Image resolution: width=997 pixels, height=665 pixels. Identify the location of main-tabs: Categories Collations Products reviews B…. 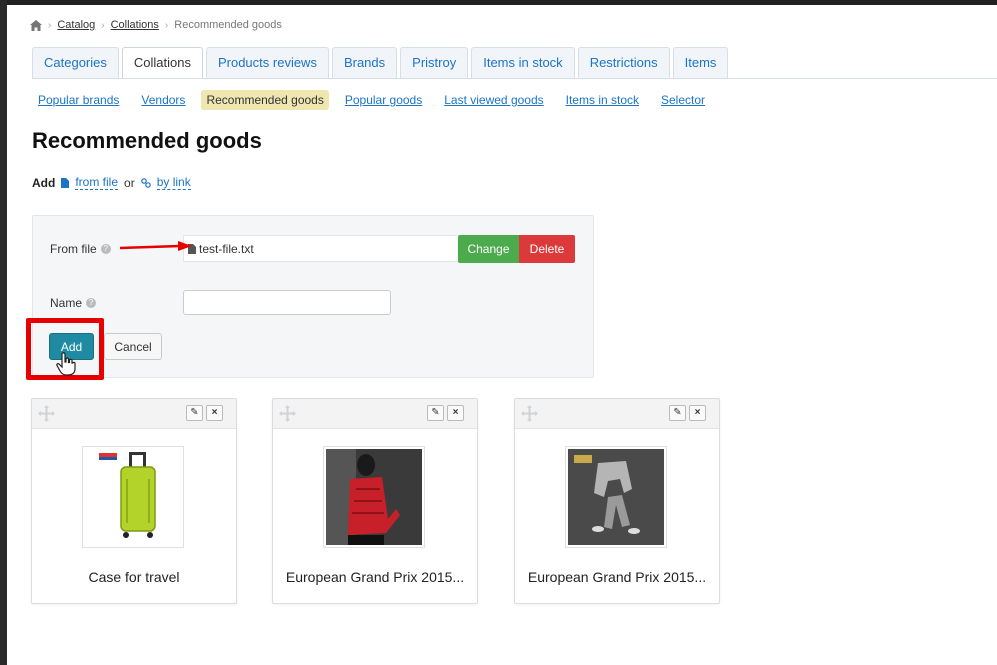
(380, 62).